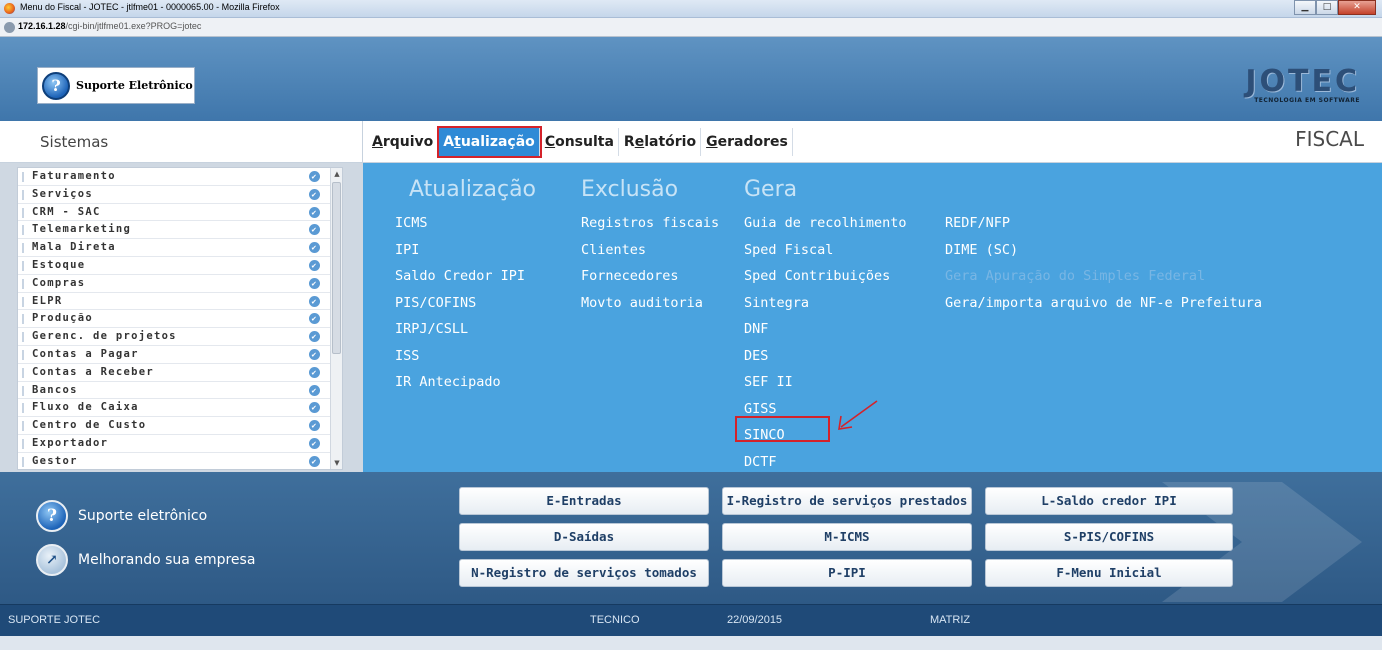  What do you see at coordinates (650, 223) in the screenshot?
I see `menu-link: Registros fiscais` at bounding box center [650, 223].